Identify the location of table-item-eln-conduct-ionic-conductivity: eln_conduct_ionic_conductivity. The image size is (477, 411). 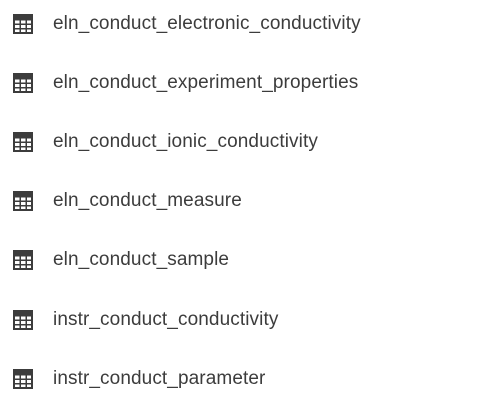
(238, 142).